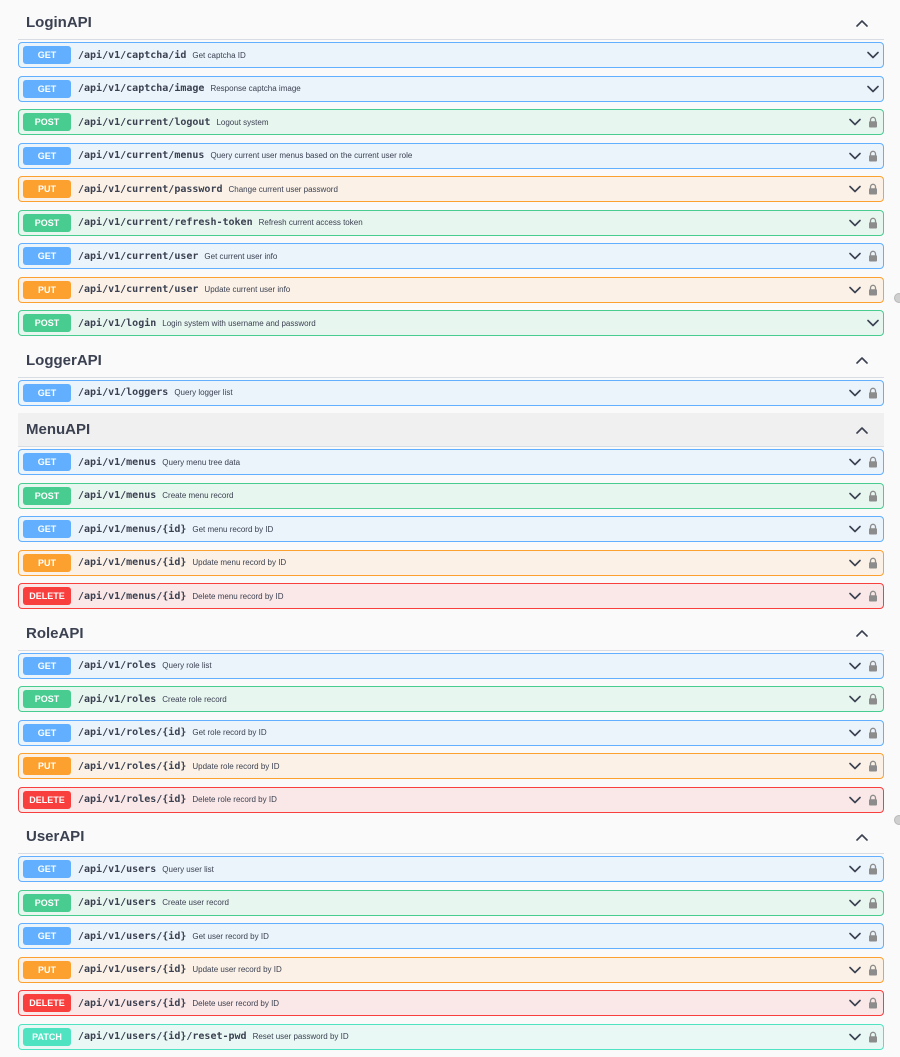 This screenshot has width=900, height=1057. I want to click on operation-summary: Get captcha ID, so click(219, 55).